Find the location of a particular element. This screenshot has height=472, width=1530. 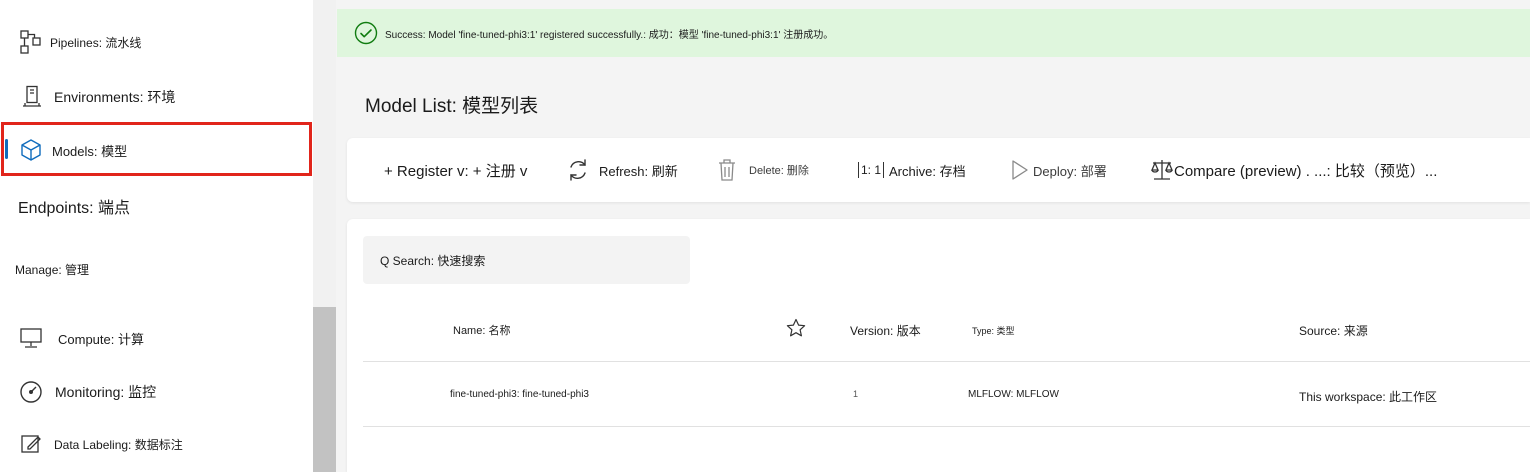

favorite-star-icon is located at coordinates (796, 329).